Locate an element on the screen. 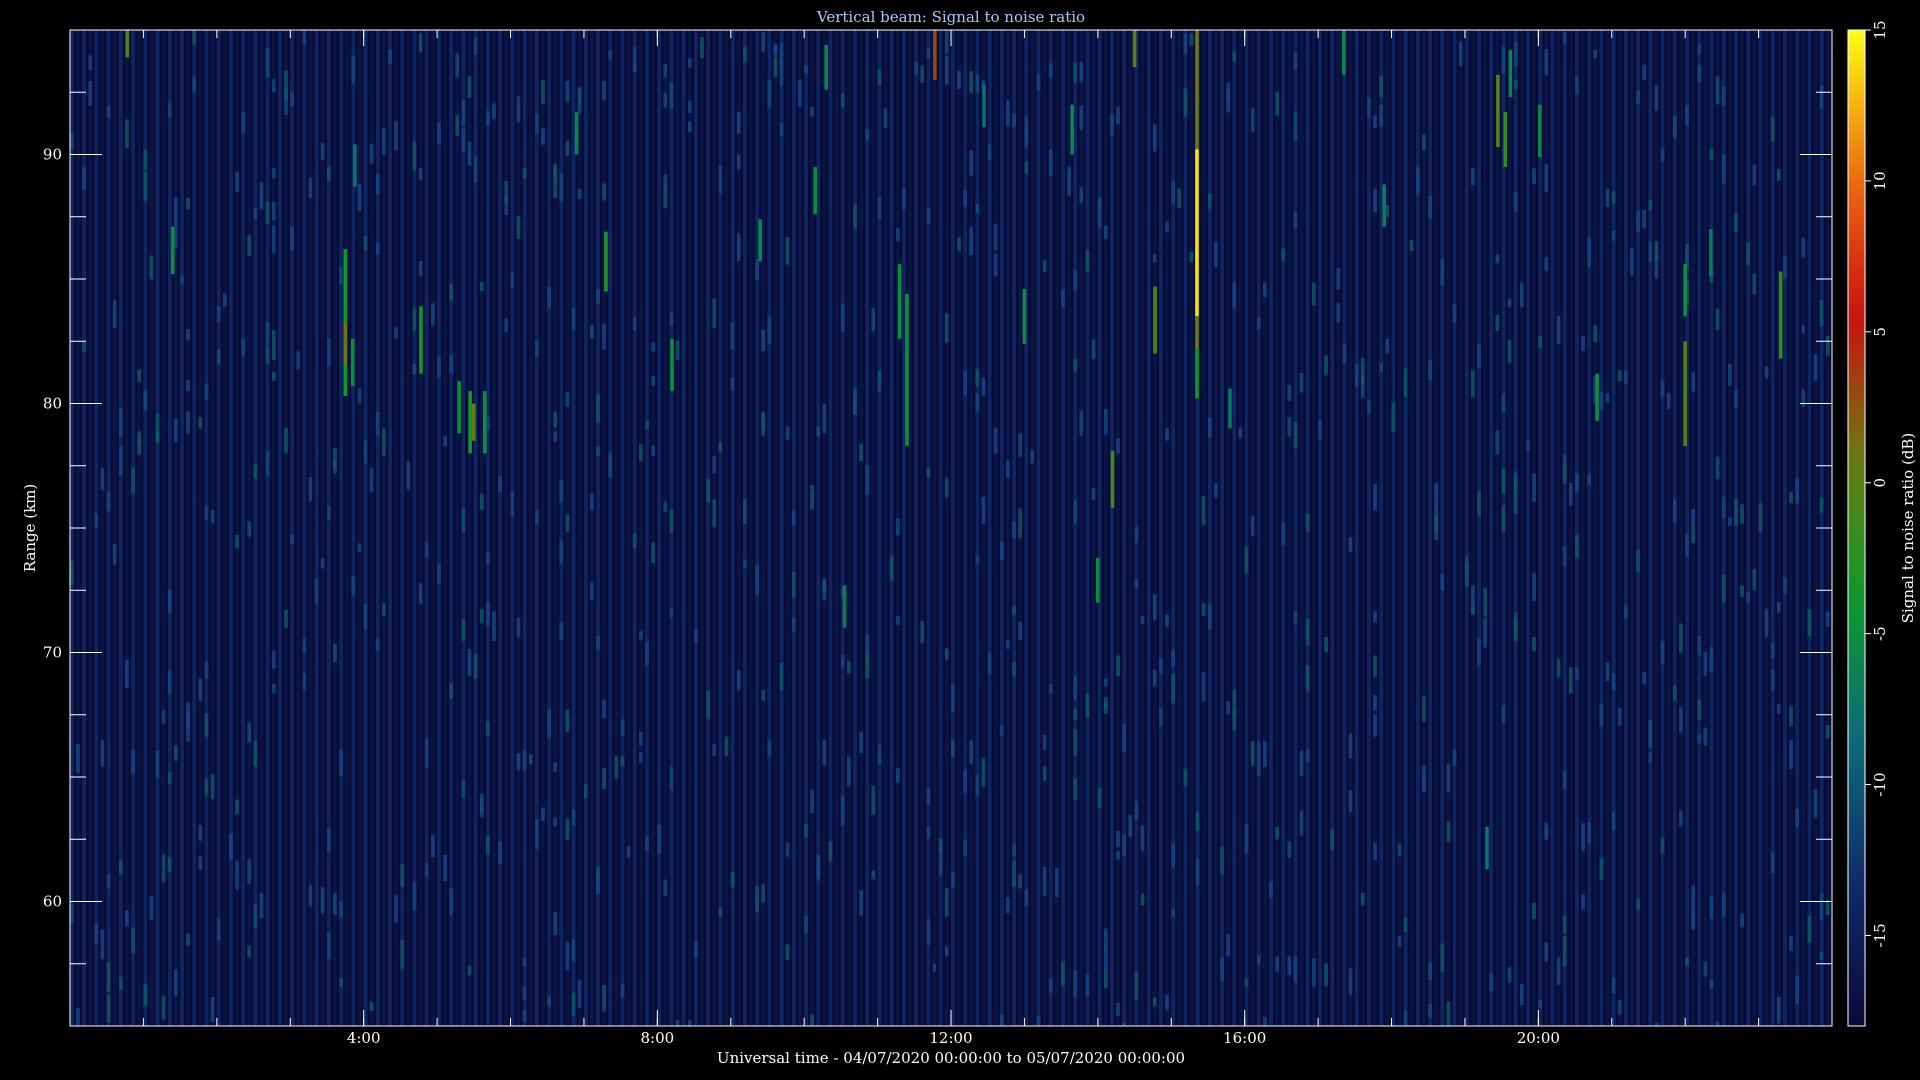 The image size is (1920, 1080). y-tick-label: 70 is located at coordinates (52, 653).